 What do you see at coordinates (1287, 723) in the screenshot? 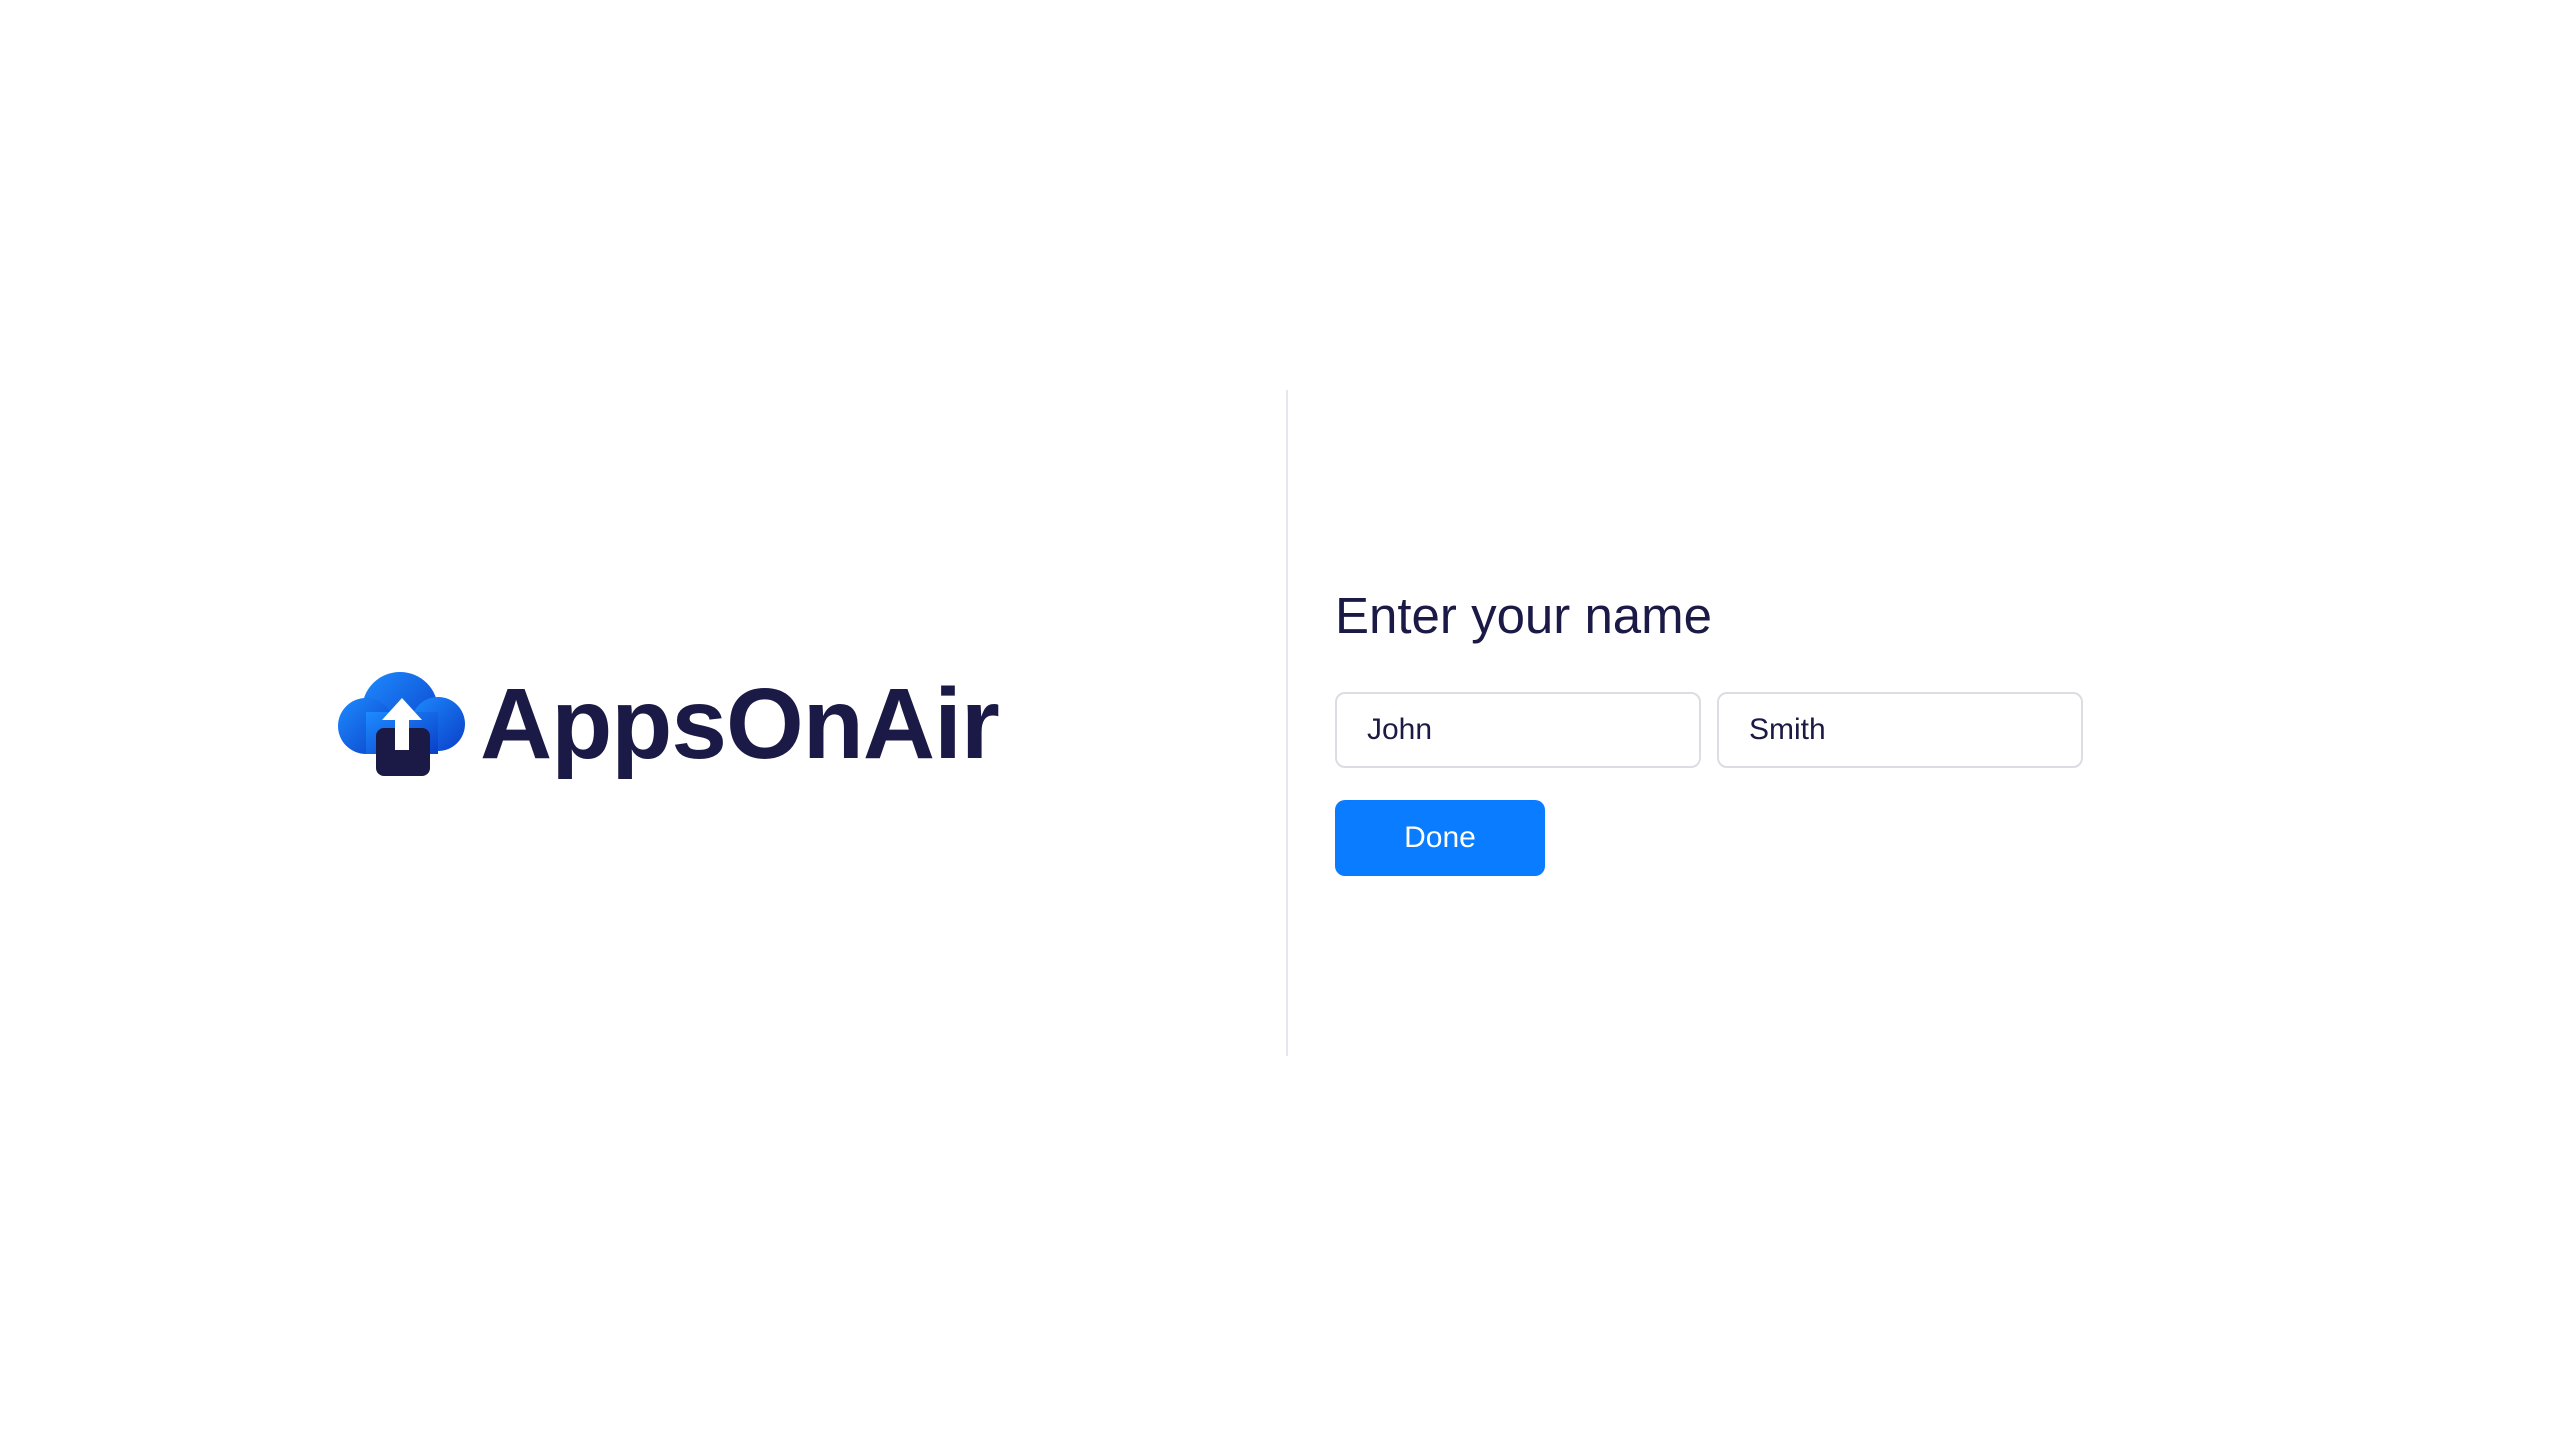
I see `vertical-divider` at bounding box center [1287, 723].